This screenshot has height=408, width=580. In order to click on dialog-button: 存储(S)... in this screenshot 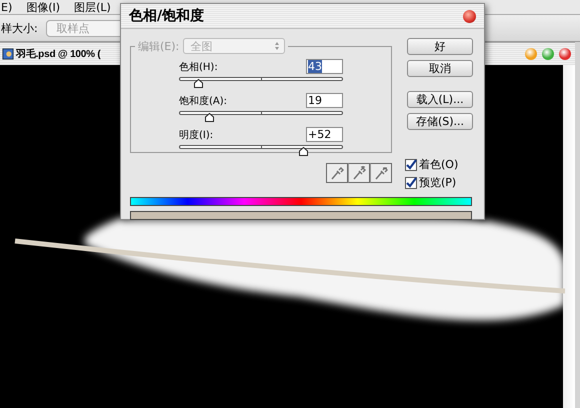, I will do `click(440, 121)`.